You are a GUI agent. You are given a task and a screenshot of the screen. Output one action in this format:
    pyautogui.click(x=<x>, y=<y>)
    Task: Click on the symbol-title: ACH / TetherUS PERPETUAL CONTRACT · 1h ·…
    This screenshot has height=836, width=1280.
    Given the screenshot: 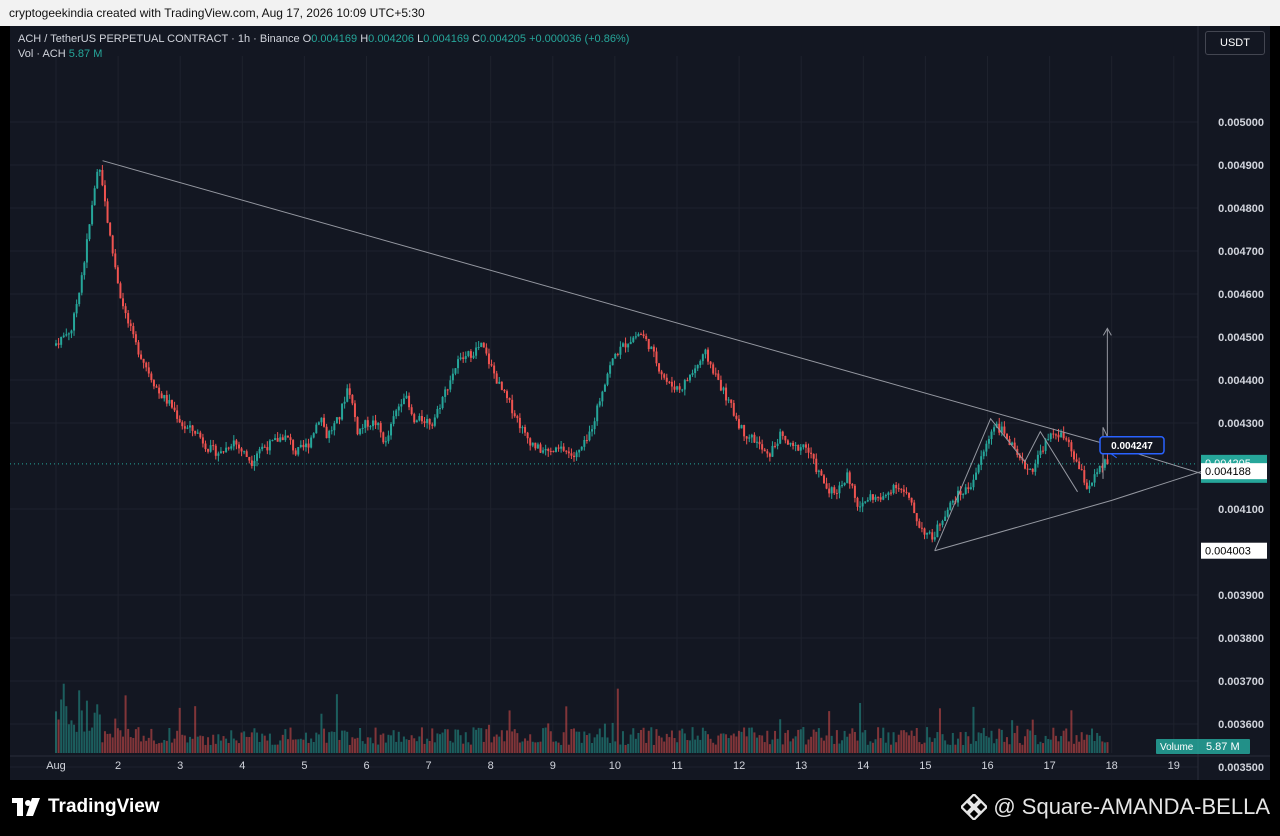 What is the action you would take?
    pyautogui.click(x=159, y=39)
    